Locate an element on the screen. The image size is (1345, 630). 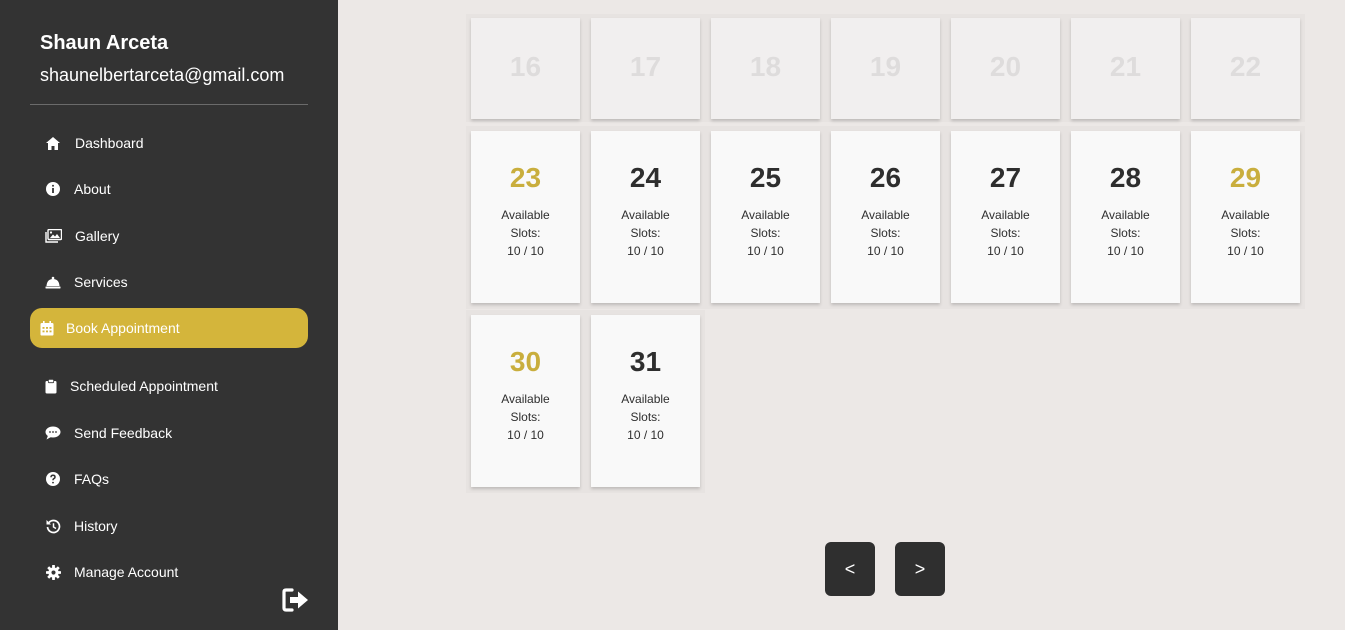
calendar-day-23: 23 Available Slots: 10 / 10 is located at coordinates (525, 217).